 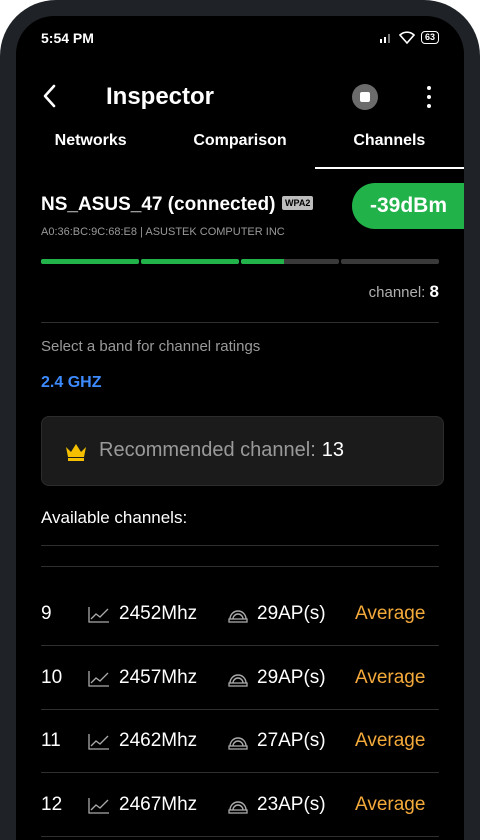 I want to click on tab-channels: Channels, so click(x=389, y=148).